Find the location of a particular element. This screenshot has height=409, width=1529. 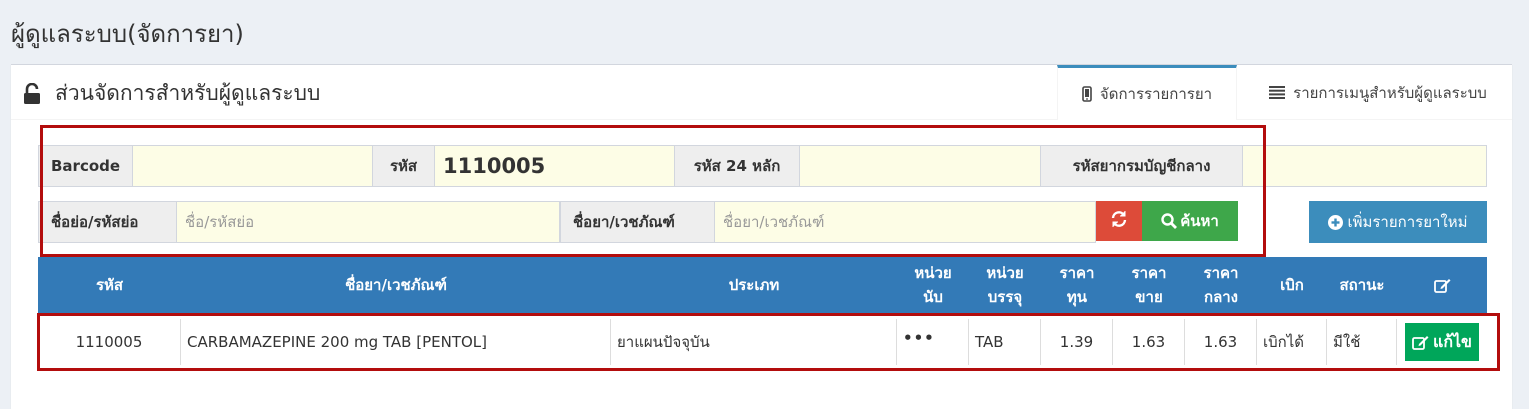

col-count-unit-1: หน่วย is located at coordinates (933, 273).